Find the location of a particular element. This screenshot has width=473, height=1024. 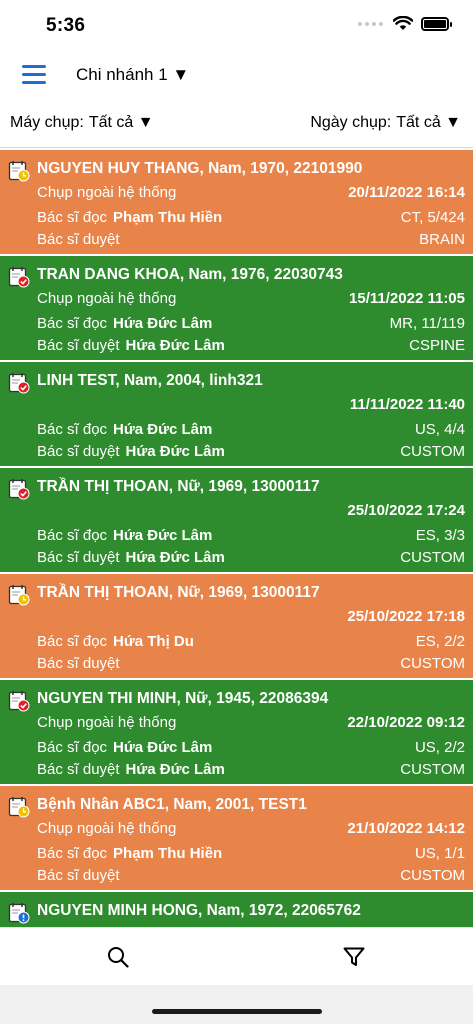

modality-count: ES, 3/3 is located at coordinates (440, 535).